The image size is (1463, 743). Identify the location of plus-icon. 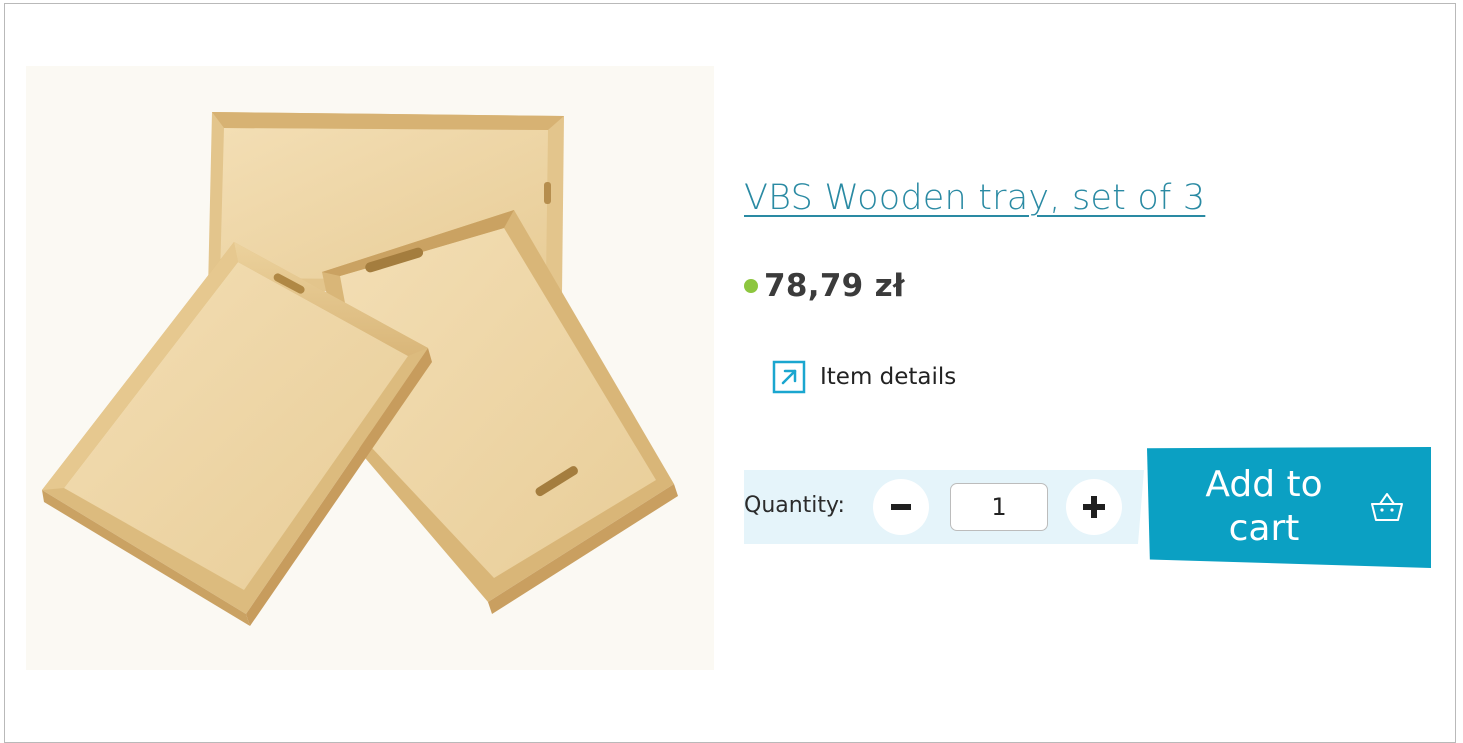
(1094, 507).